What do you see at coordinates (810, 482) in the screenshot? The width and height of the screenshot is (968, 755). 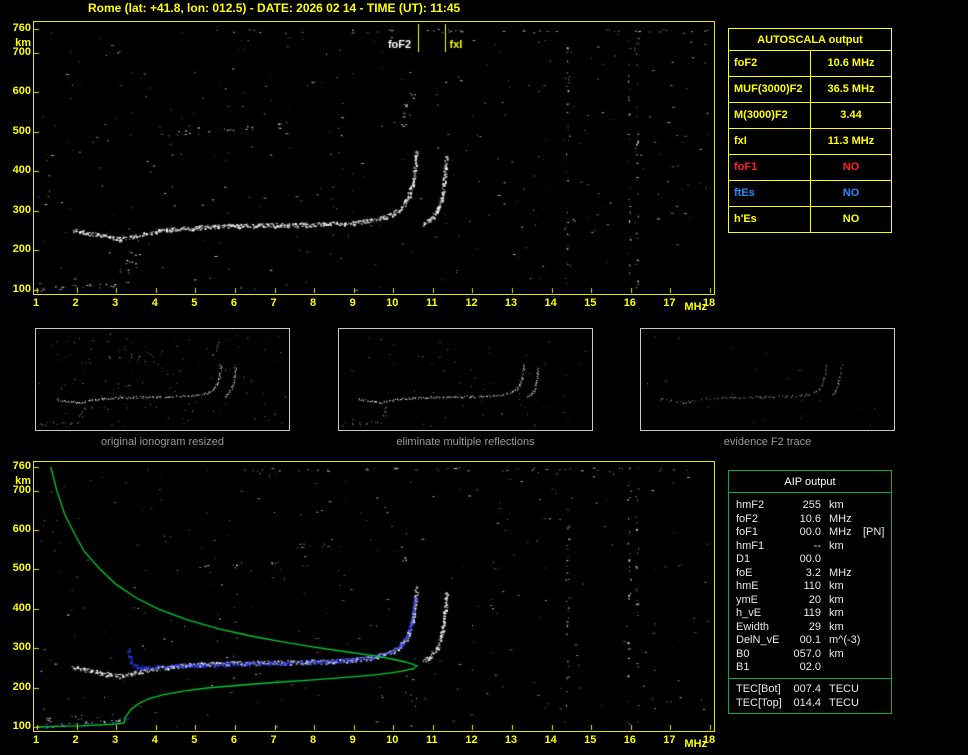 I see `aip-table-title: AIP output` at bounding box center [810, 482].